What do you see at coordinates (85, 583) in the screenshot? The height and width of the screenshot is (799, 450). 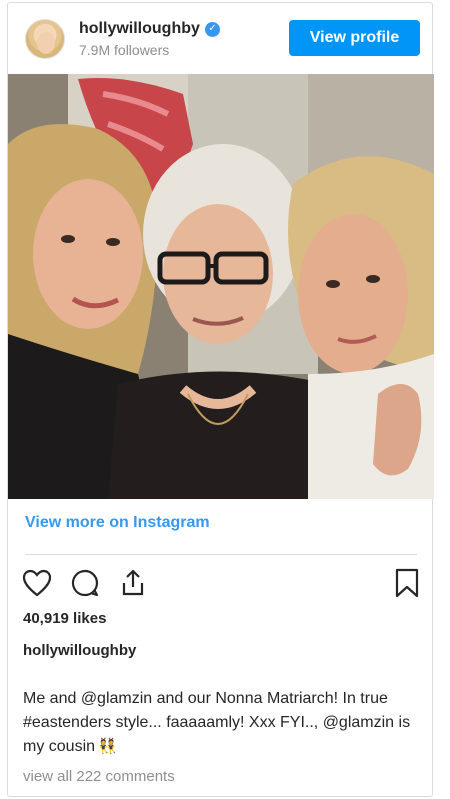 I see `comment-icon` at bounding box center [85, 583].